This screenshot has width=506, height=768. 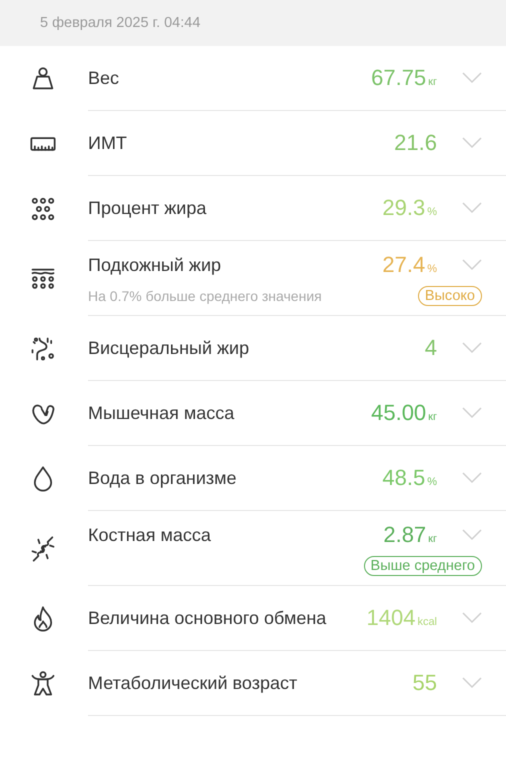 What do you see at coordinates (150, 535) in the screenshot?
I see `metric-label: Костная масса` at bounding box center [150, 535].